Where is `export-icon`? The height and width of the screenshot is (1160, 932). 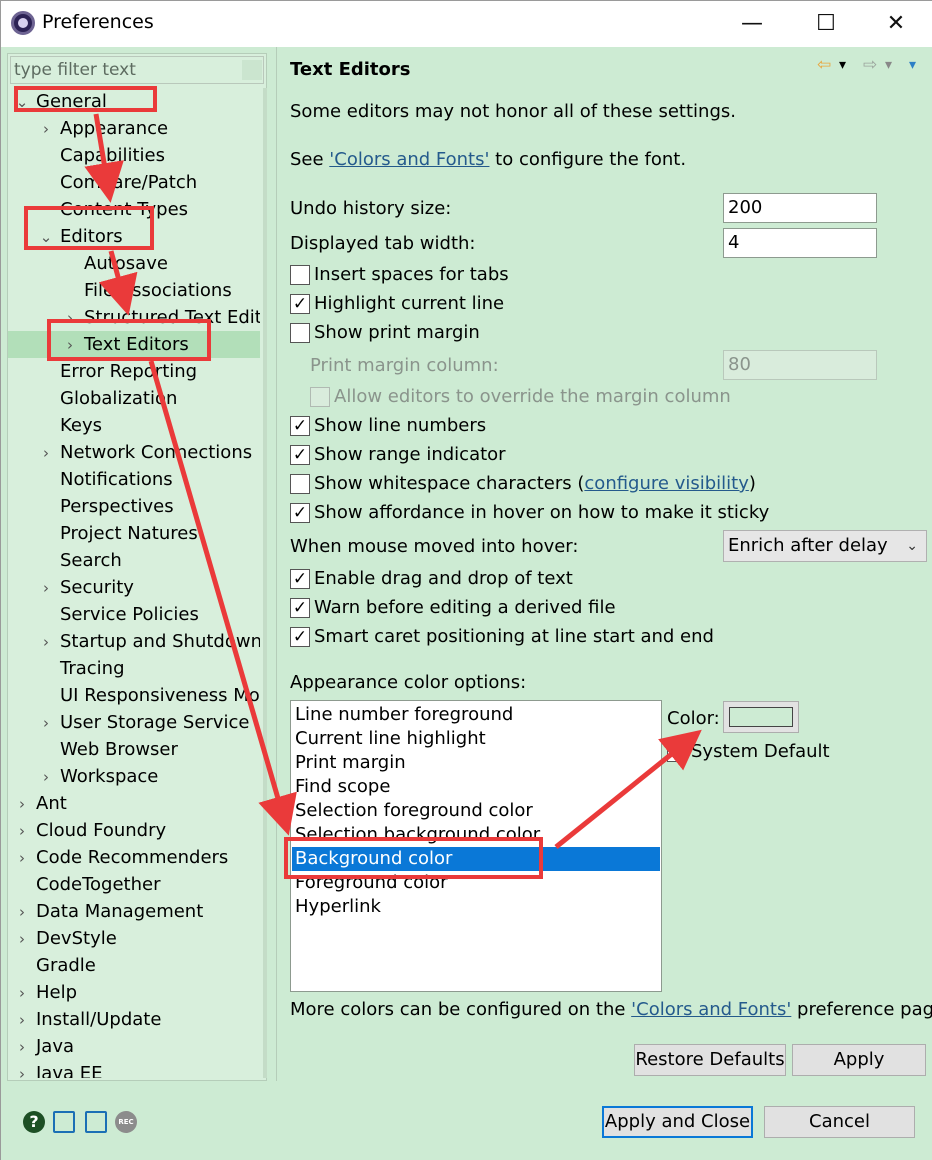
export-icon is located at coordinates (96, 1122).